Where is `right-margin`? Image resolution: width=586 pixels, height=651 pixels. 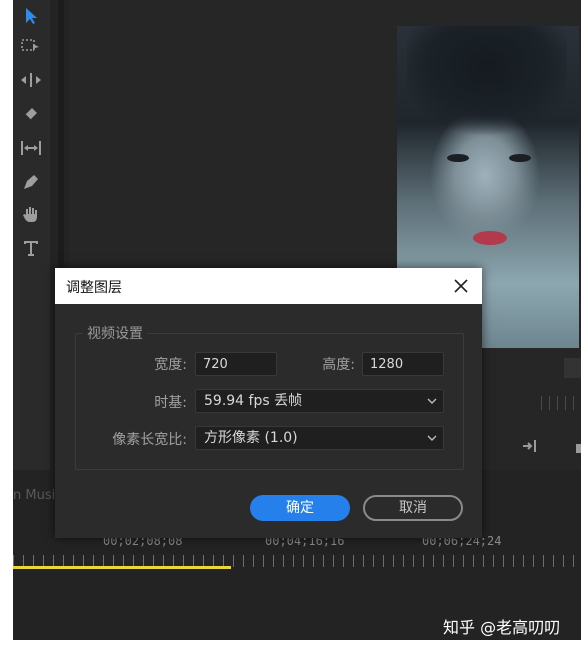
right-margin is located at coordinates (583, 325).